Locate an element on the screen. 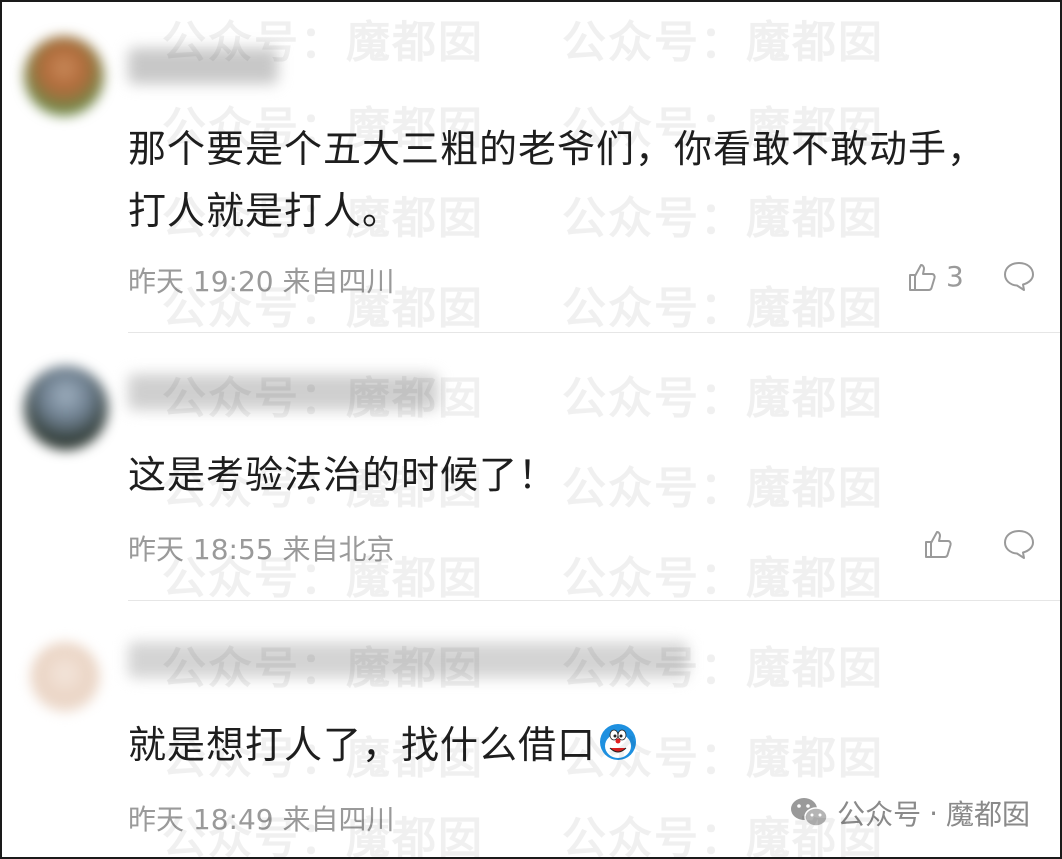 Image resolution: width=1062 pixels, height=859 pixels. like-count: 3 is located at coordinates (955, 276).